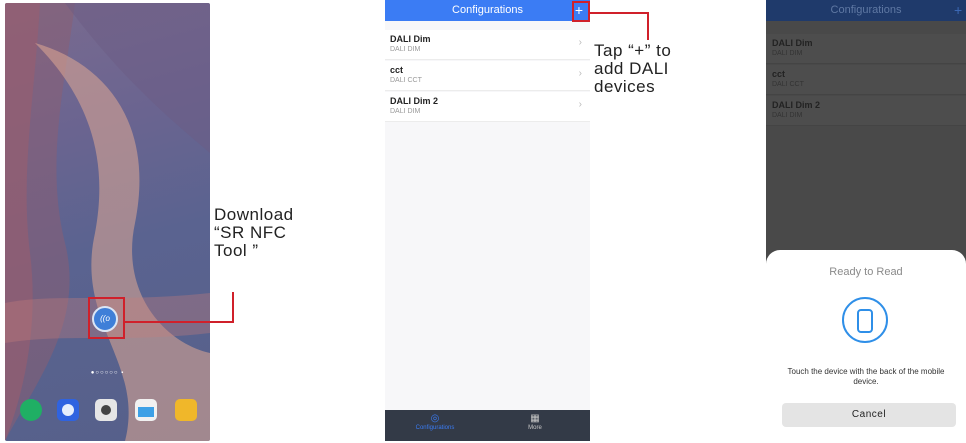 The height and width of the screenshot is (443, 966). I want to click on tab-bar: ◎ Configurations ▦ More, so click(487, 425).